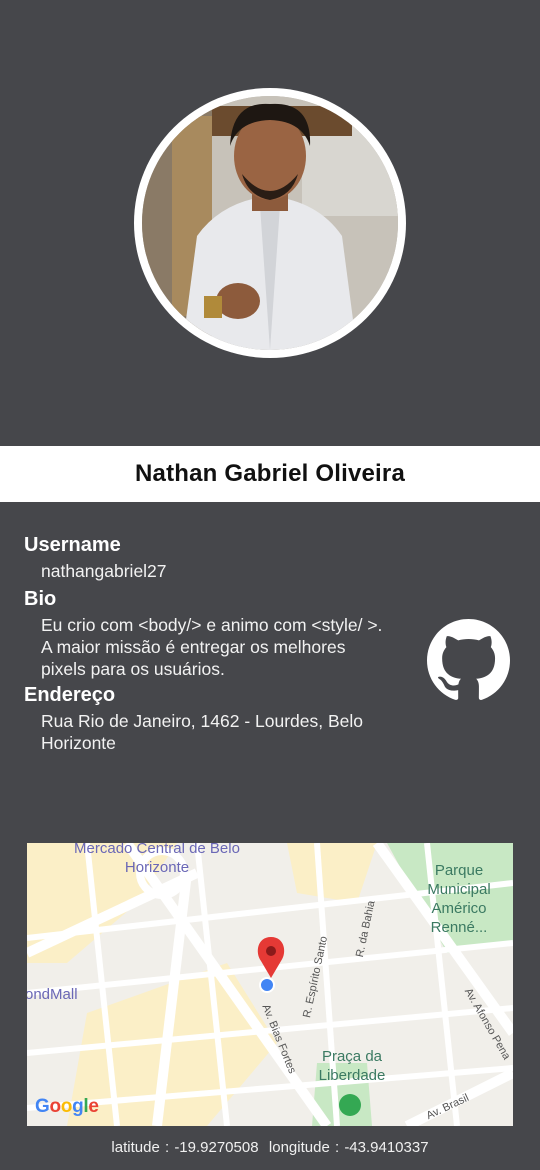 This screenshot has height=1170, width=540. What do you see at coordinates (468, 660) in the screenshot?
I see `github-icon` at bounding box center [468, 660].